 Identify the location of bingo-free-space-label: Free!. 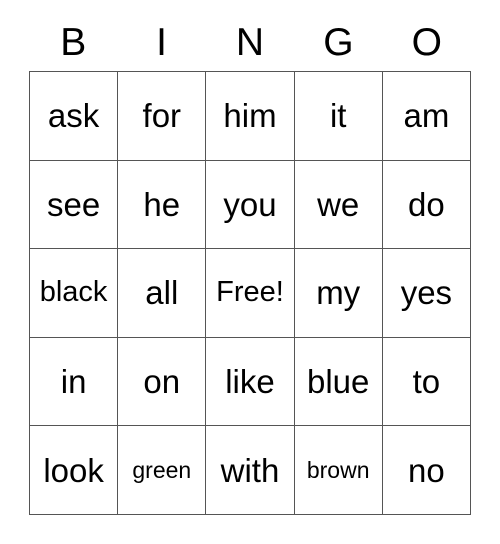
(250, 292).